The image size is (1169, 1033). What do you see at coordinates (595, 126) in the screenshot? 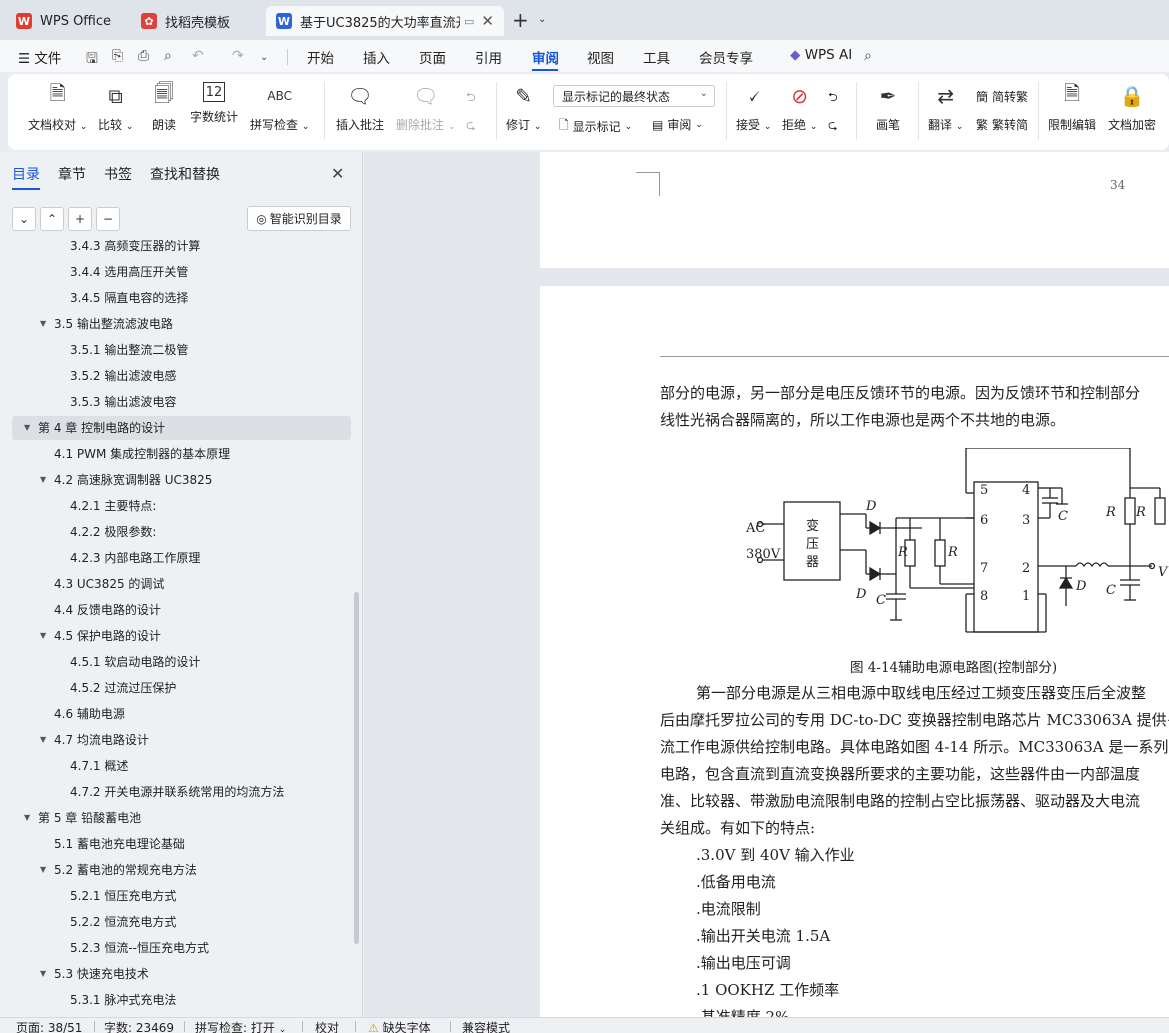
I see `show-markup-button: 🗋 显示标记 ⌄` at bounding box center [595, 126].